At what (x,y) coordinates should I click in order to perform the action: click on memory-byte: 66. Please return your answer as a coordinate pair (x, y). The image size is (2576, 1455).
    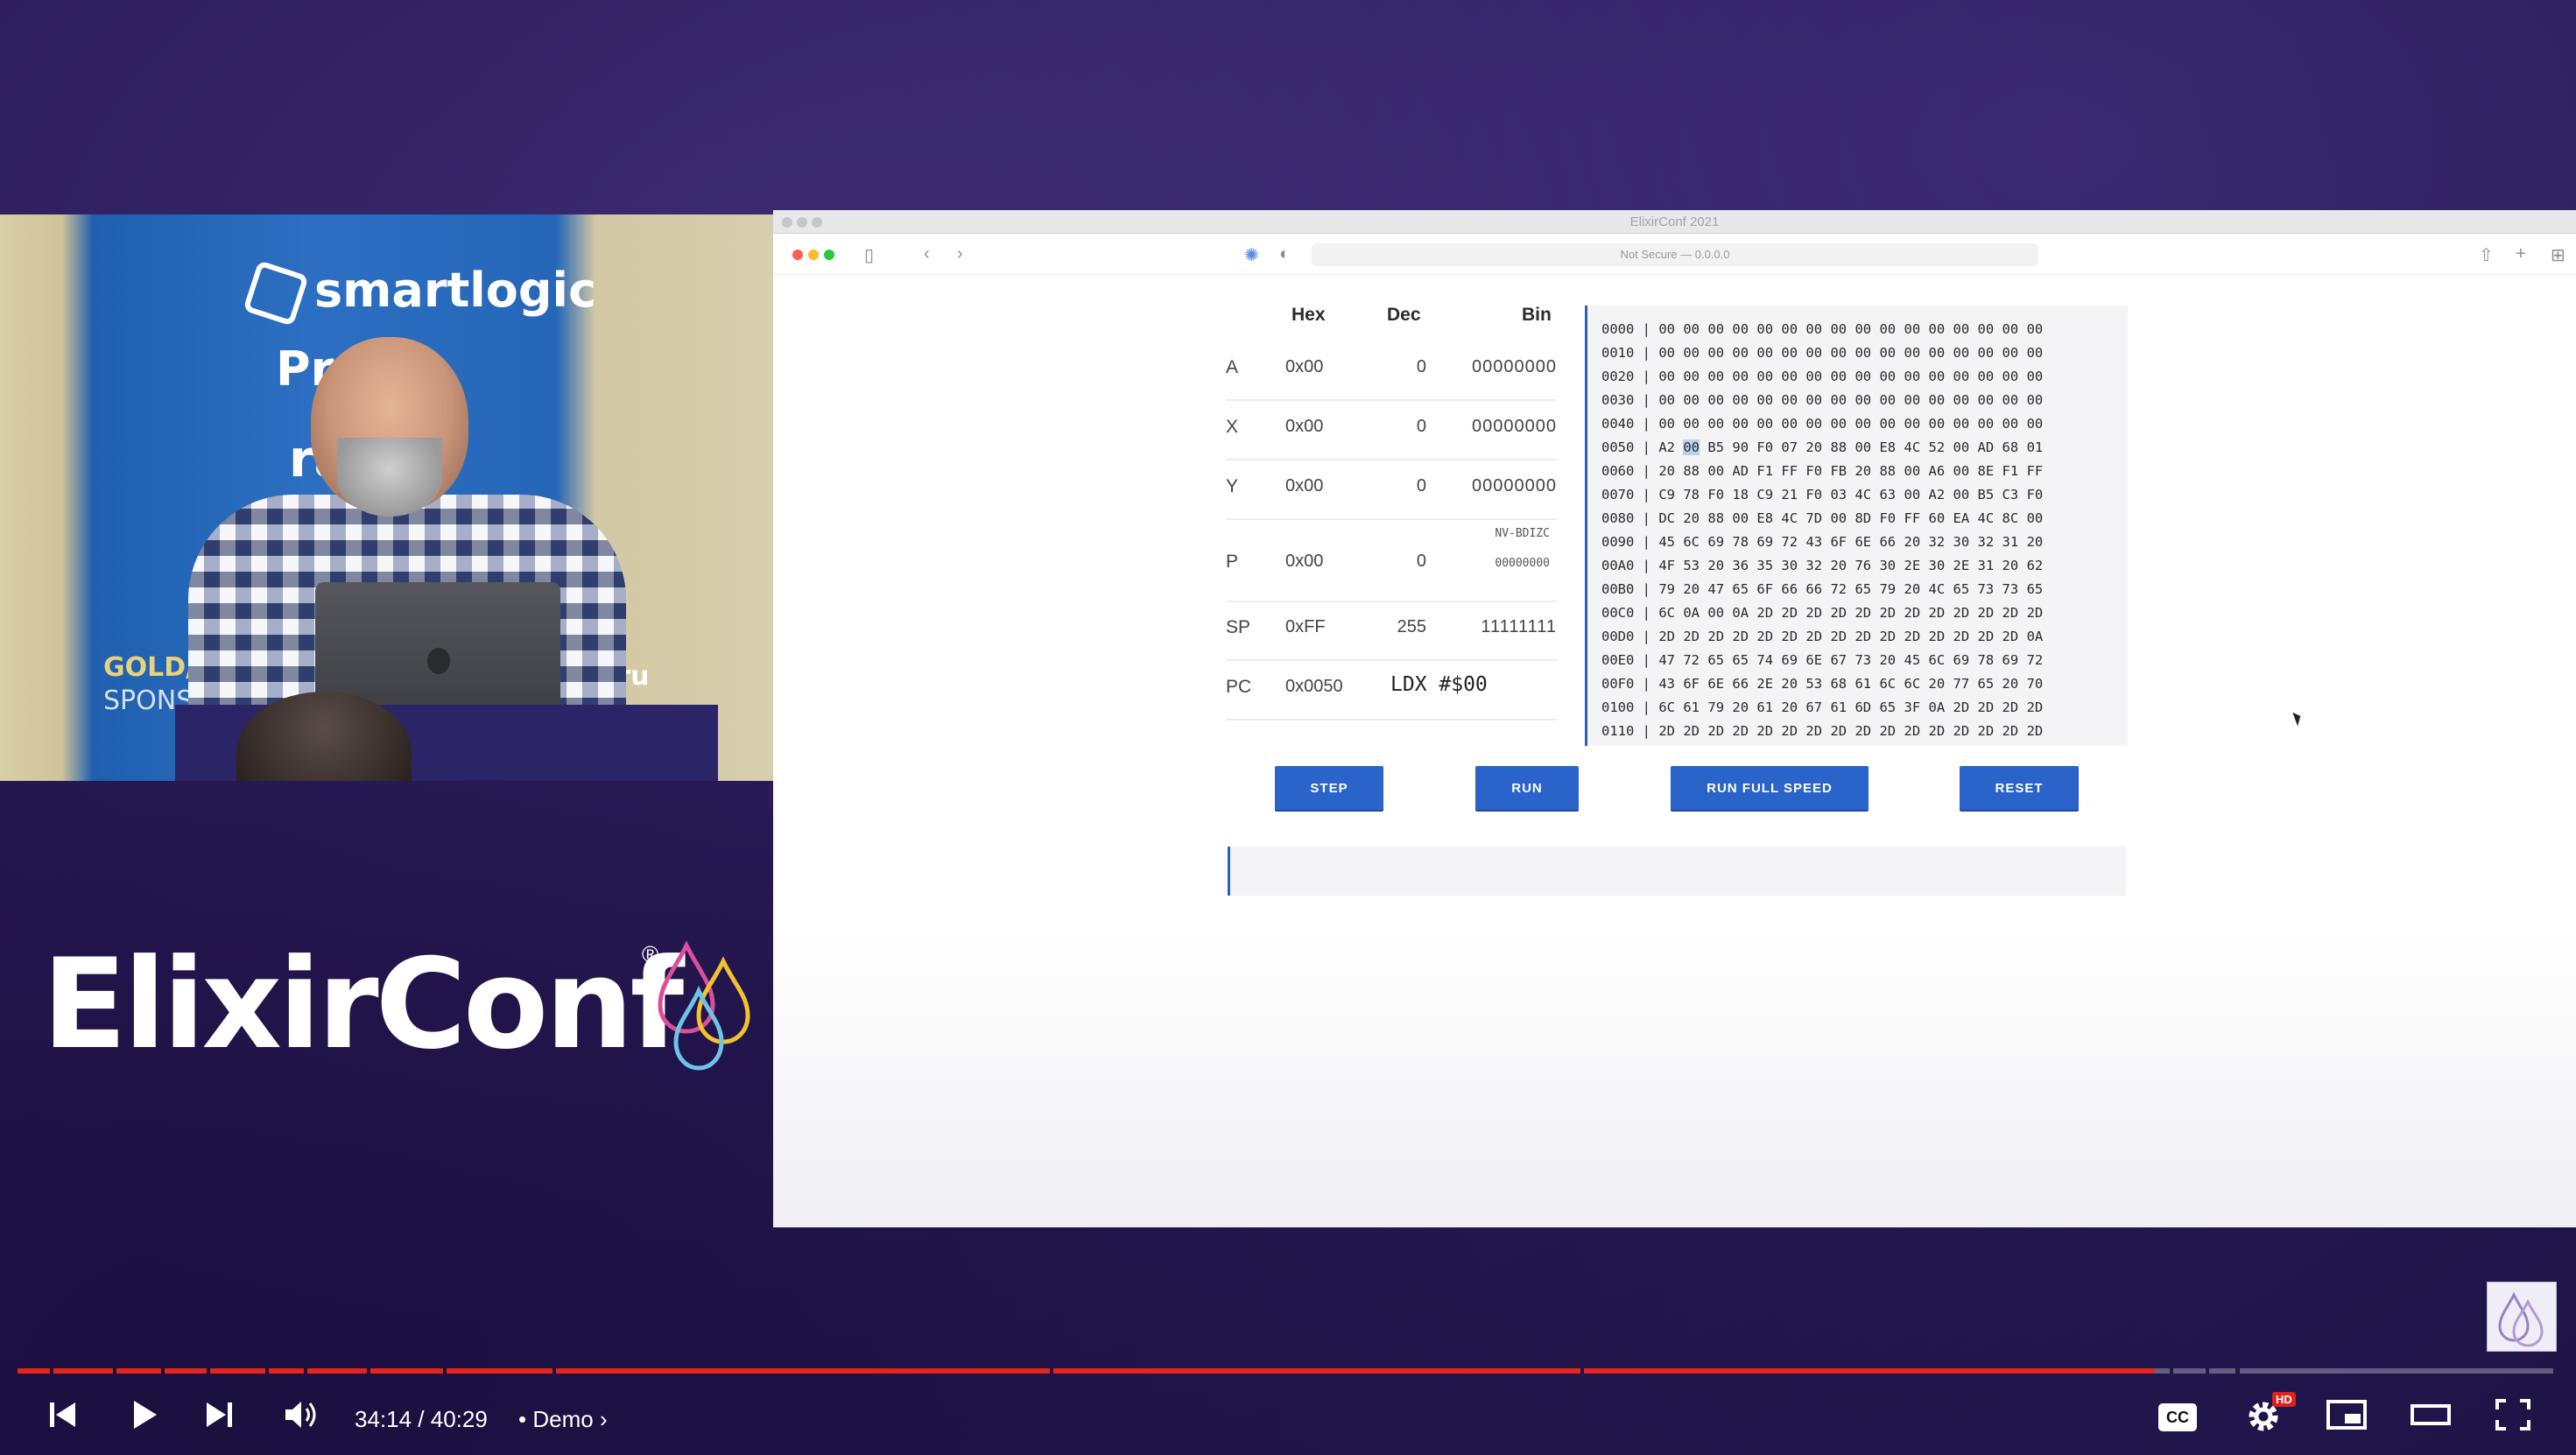
    Looking at the image, I should click on (1814, 589).